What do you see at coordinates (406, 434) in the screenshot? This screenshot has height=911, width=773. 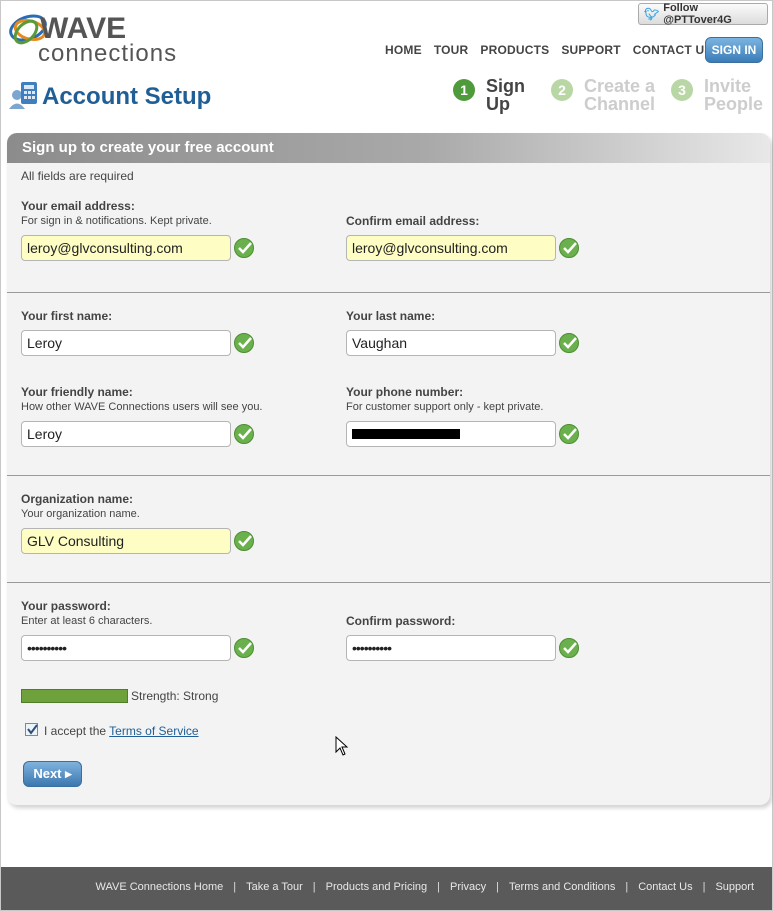 I see `redacted-phone-value` at bounding box center [406, 434].